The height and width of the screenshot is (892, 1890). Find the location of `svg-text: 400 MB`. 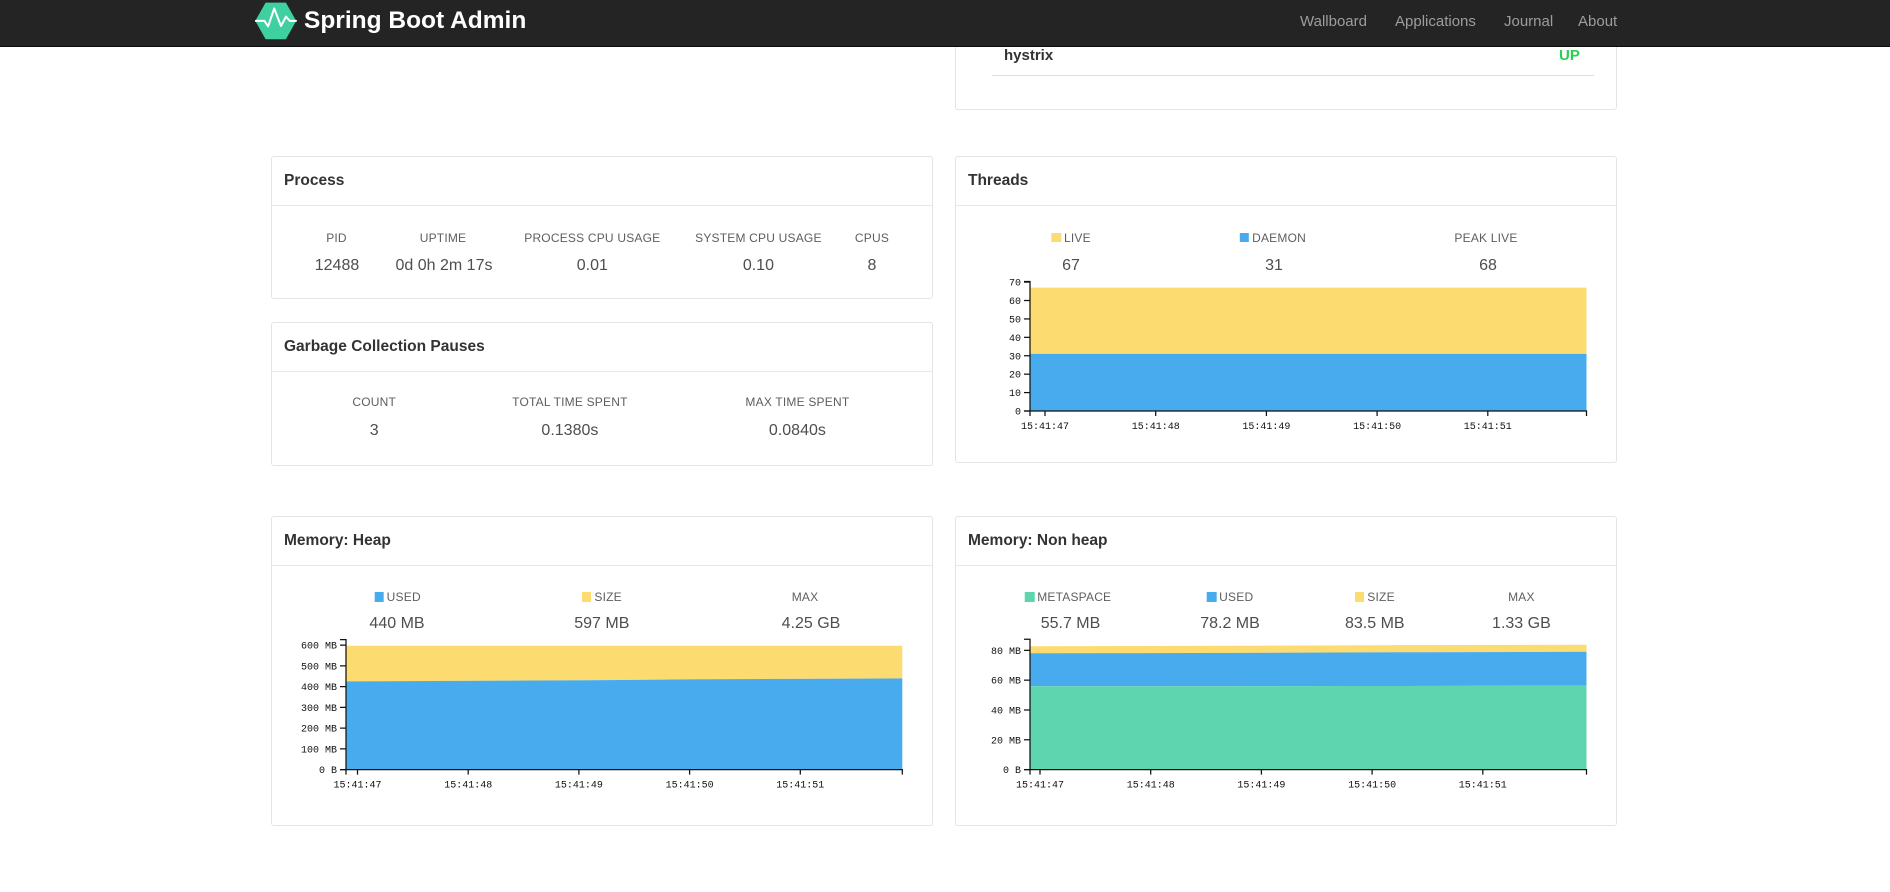

svg-text: 400 MB is located at coordinates (319, 688).